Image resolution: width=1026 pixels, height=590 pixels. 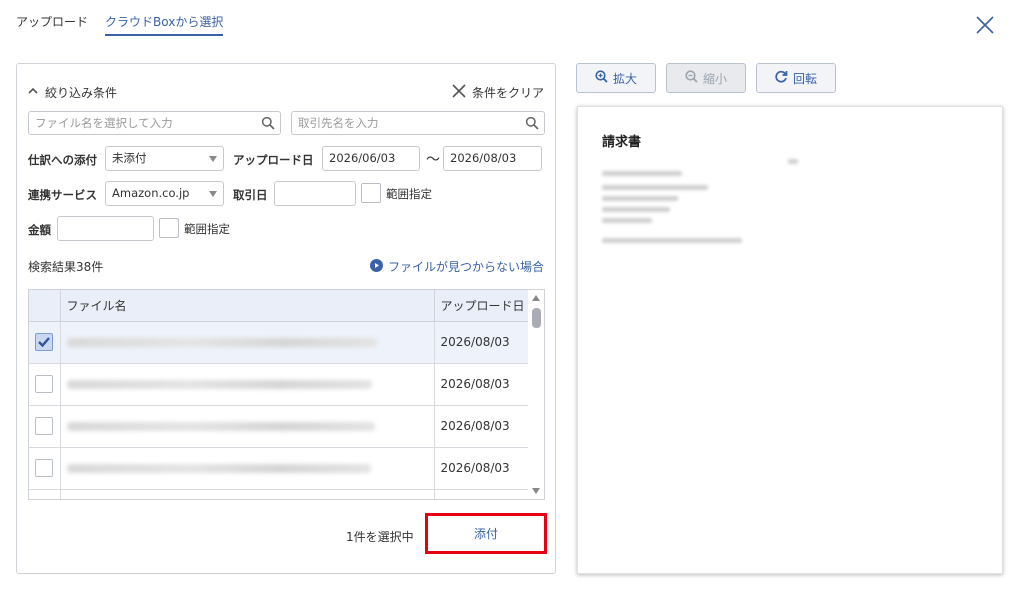 What do you see at coordinates (129, 158) in the screenshot?
I see `attach-status-value: 未添付` at bounding box center [129, 158].